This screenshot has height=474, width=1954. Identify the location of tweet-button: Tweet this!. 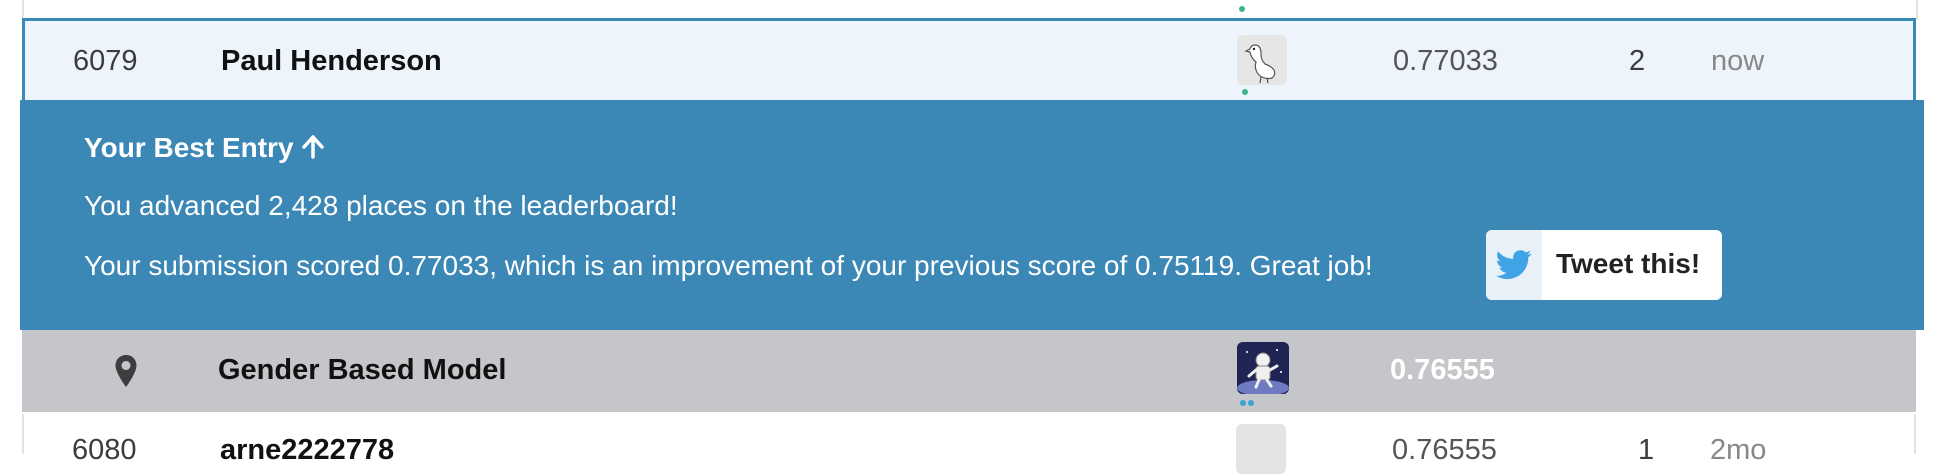
(1604, 265).